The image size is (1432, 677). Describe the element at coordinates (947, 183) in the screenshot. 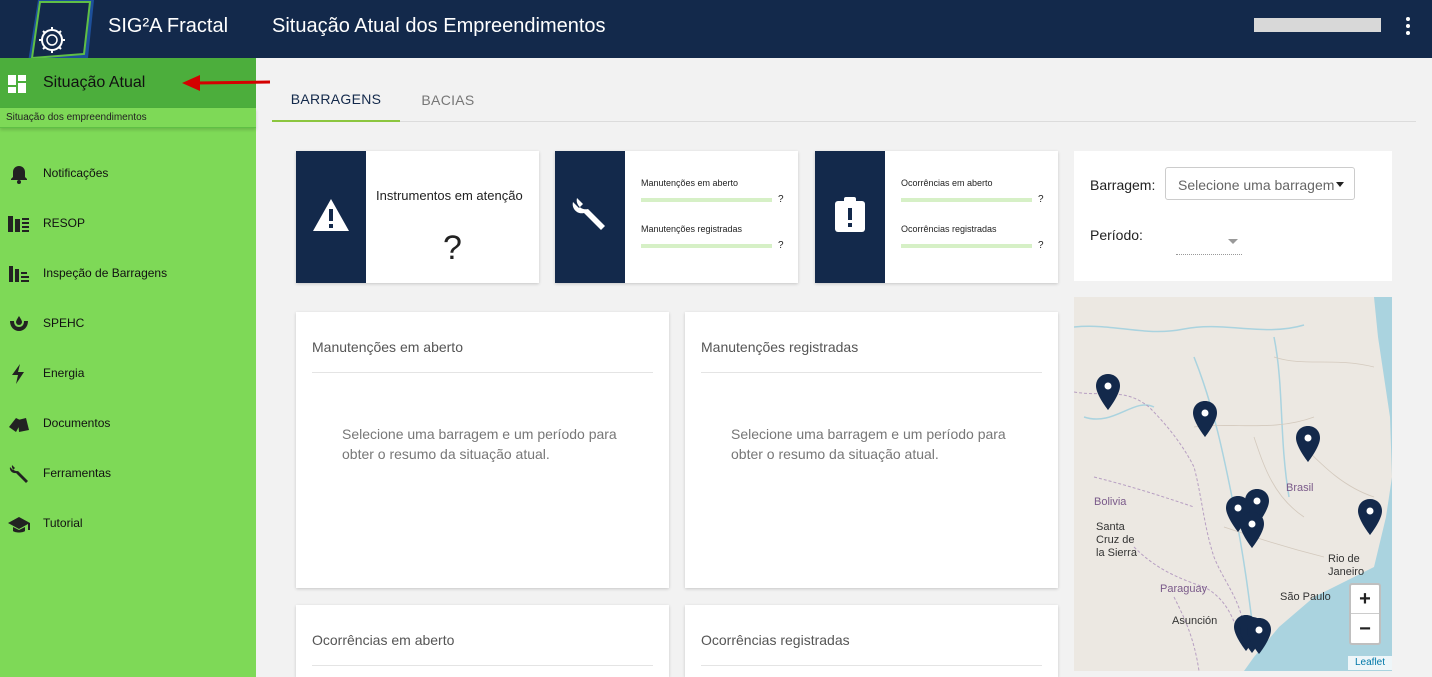

I see `stat-label: Ocorrências em aberto` at that location.